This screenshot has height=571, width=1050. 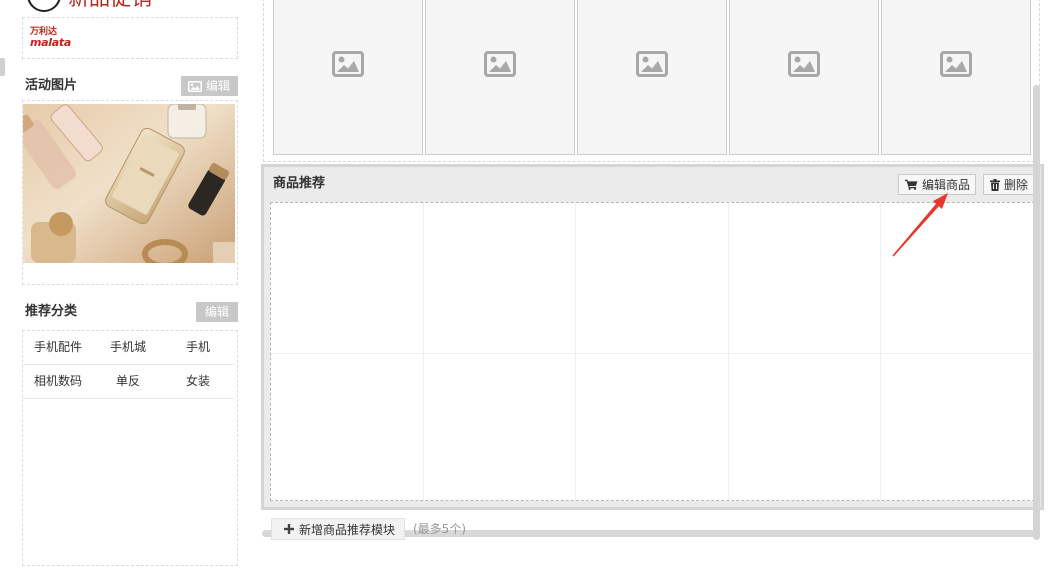 I want to click on delete-button: 删除, so click(x=1009, y=184).